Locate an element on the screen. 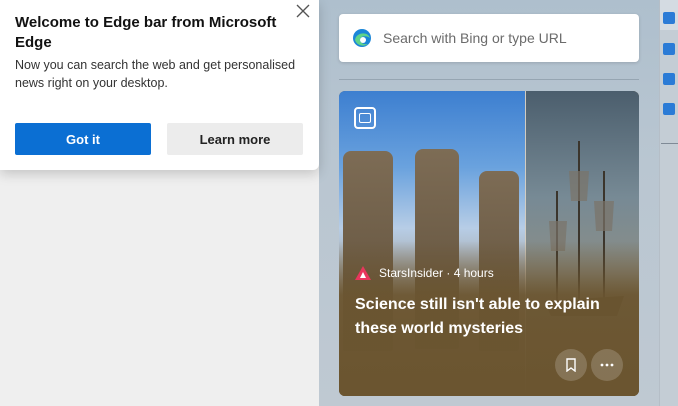 The image size is (678, 406). search-box: Search with Bing or type URL is located at coordinates (489, 38).